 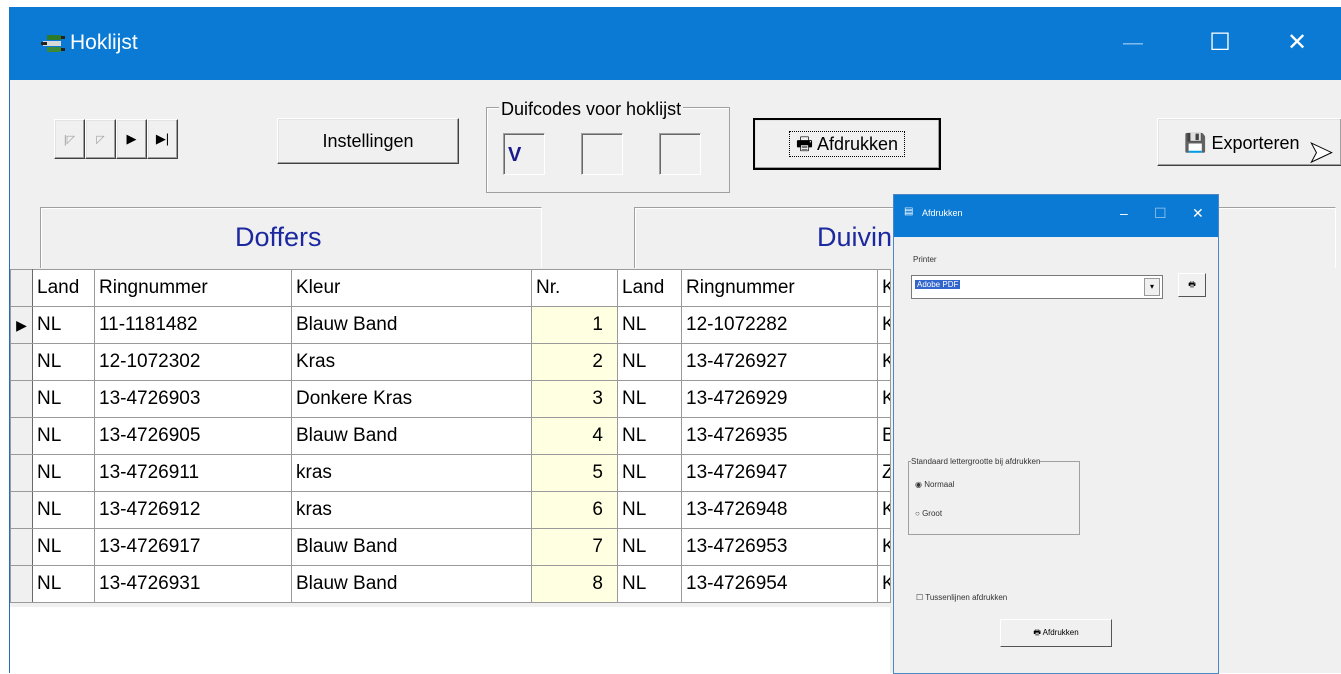 What do you see at coordinates (411, 288) in the screenshot?
I see `column-header-kleur: Kleur` at bounding box center [411, 288].